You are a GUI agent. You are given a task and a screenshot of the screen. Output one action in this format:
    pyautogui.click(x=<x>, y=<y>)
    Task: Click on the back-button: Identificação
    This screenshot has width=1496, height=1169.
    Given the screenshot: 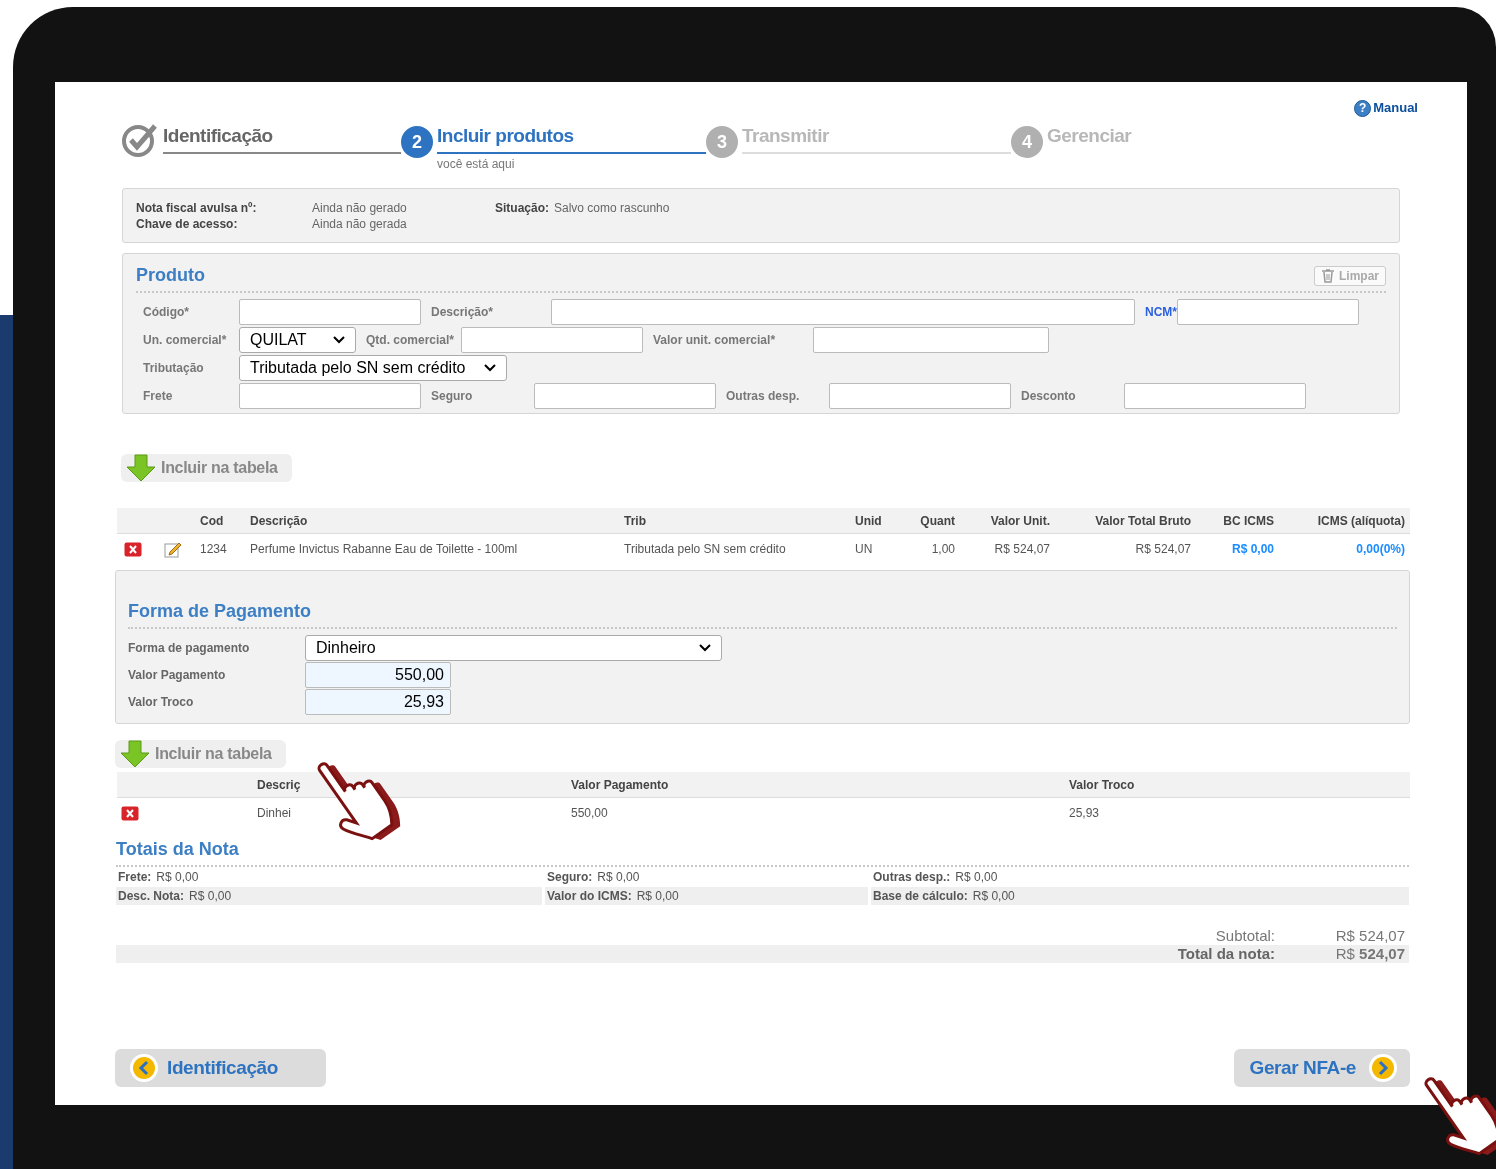 What is the action you would take?
    pyautogui.click(x=220, y=1068)
    